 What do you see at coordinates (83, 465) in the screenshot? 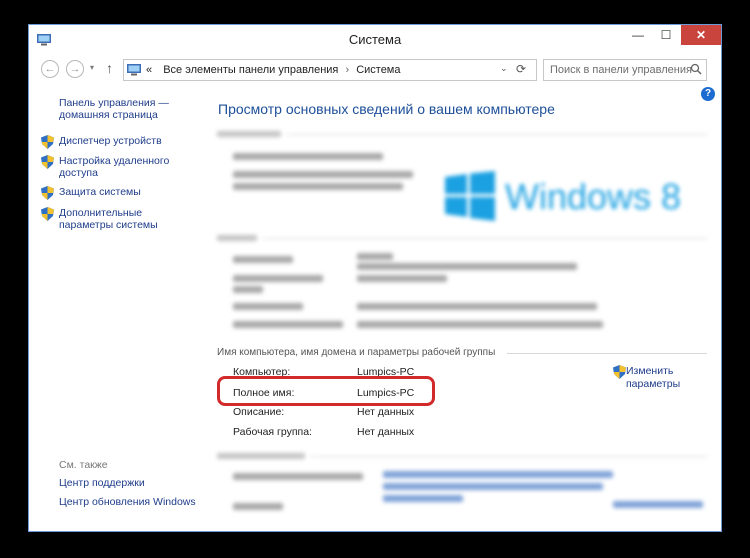
I see `see-also-heading: См. также` at bounding box center [83, 465].